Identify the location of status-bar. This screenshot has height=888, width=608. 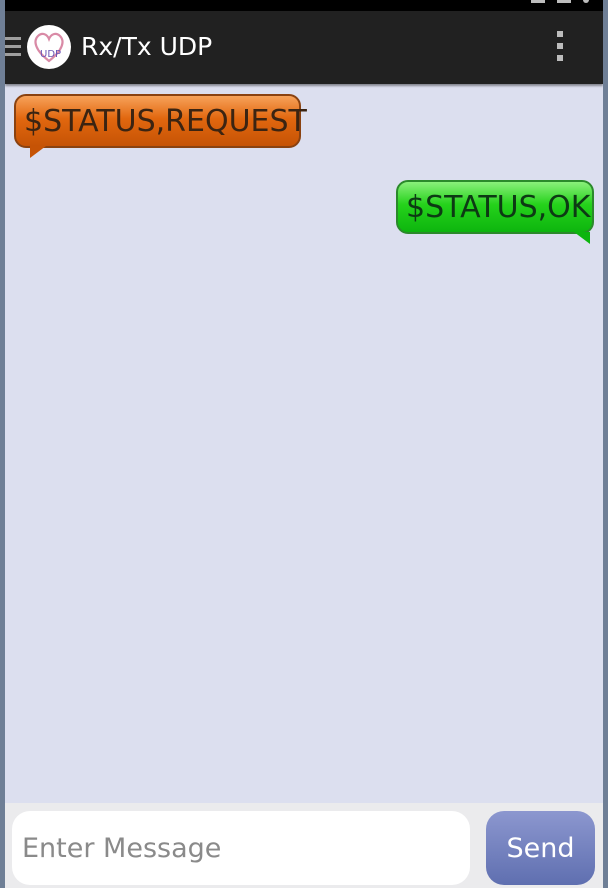
(304, 5).